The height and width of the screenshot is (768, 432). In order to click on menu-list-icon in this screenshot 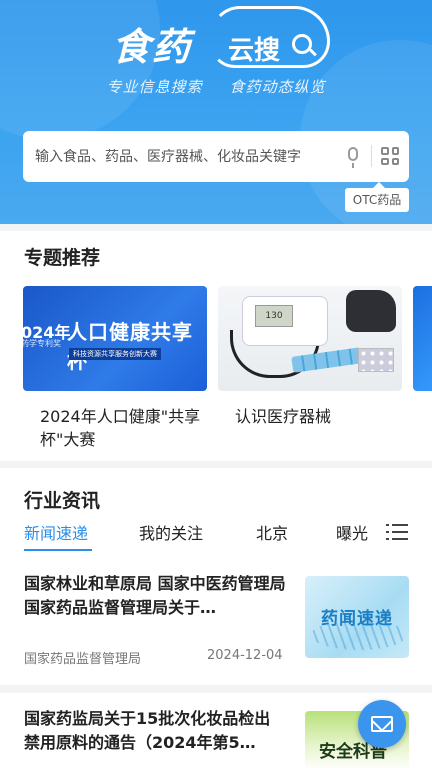, I will do `click(397, 532)`.